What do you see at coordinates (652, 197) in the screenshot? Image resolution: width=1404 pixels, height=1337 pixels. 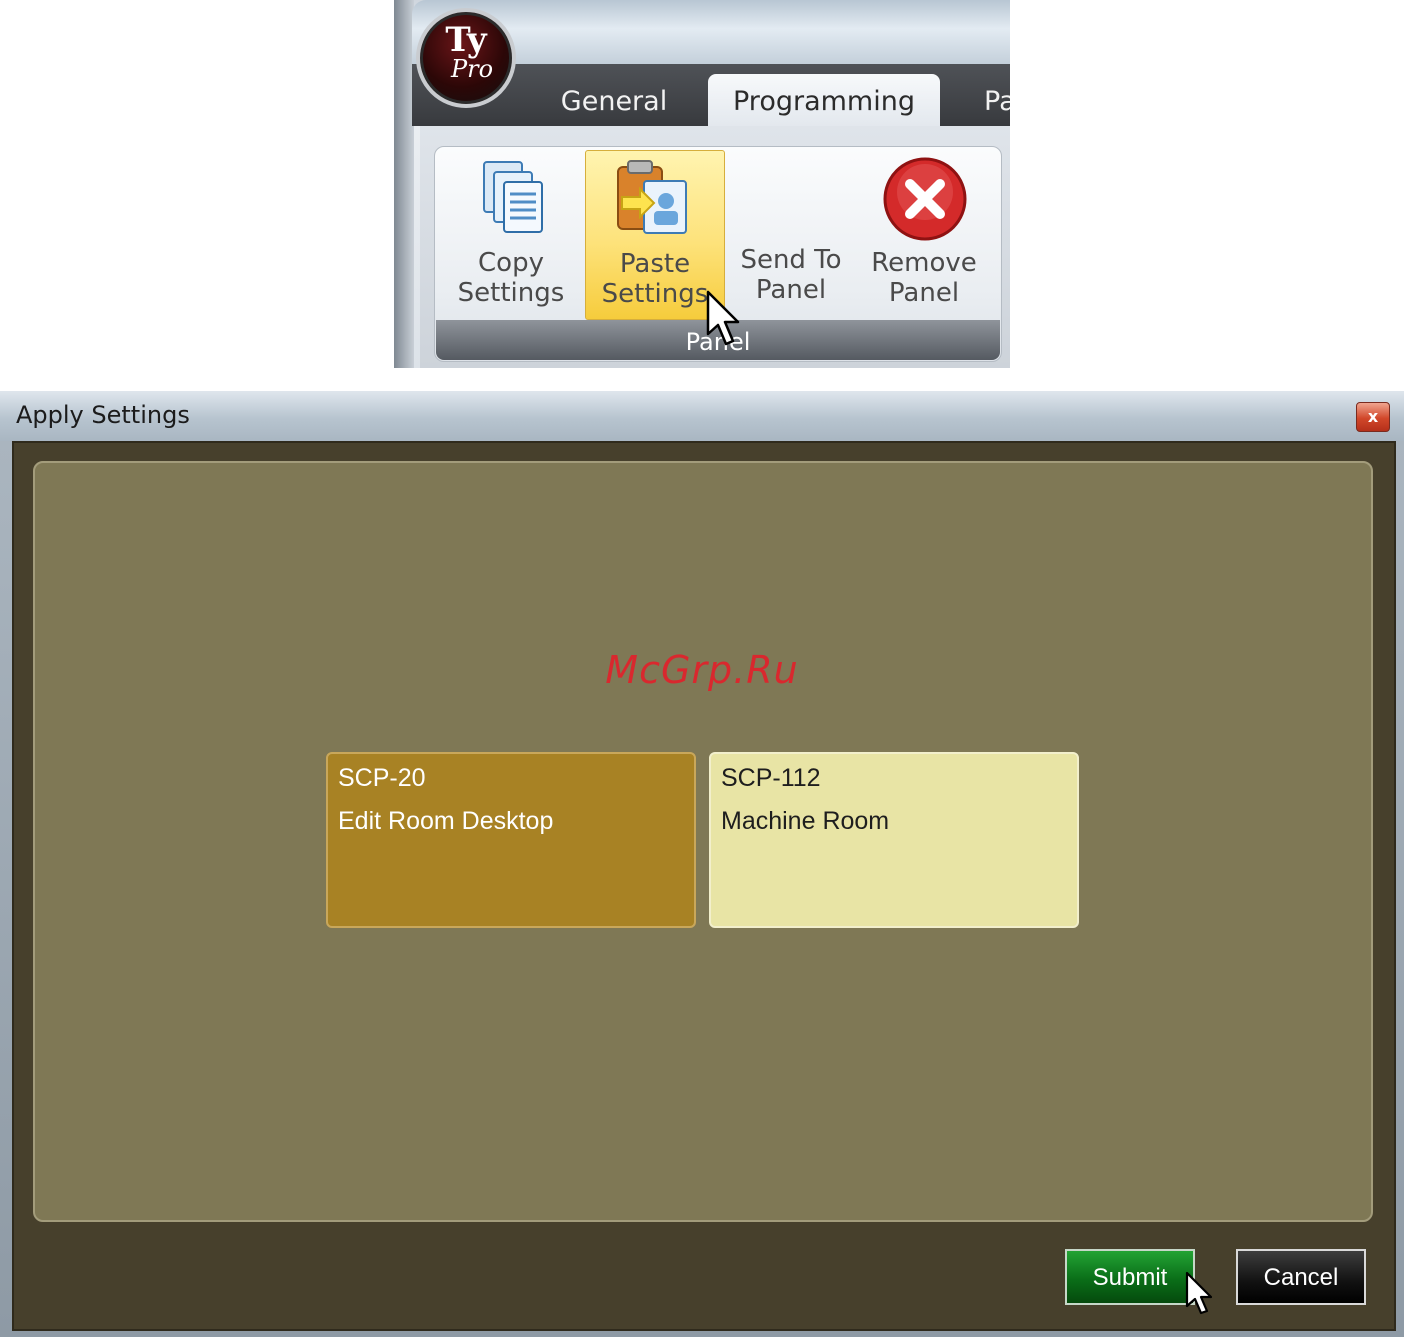 I see `paste-icon` at bounding box center [652, 197].